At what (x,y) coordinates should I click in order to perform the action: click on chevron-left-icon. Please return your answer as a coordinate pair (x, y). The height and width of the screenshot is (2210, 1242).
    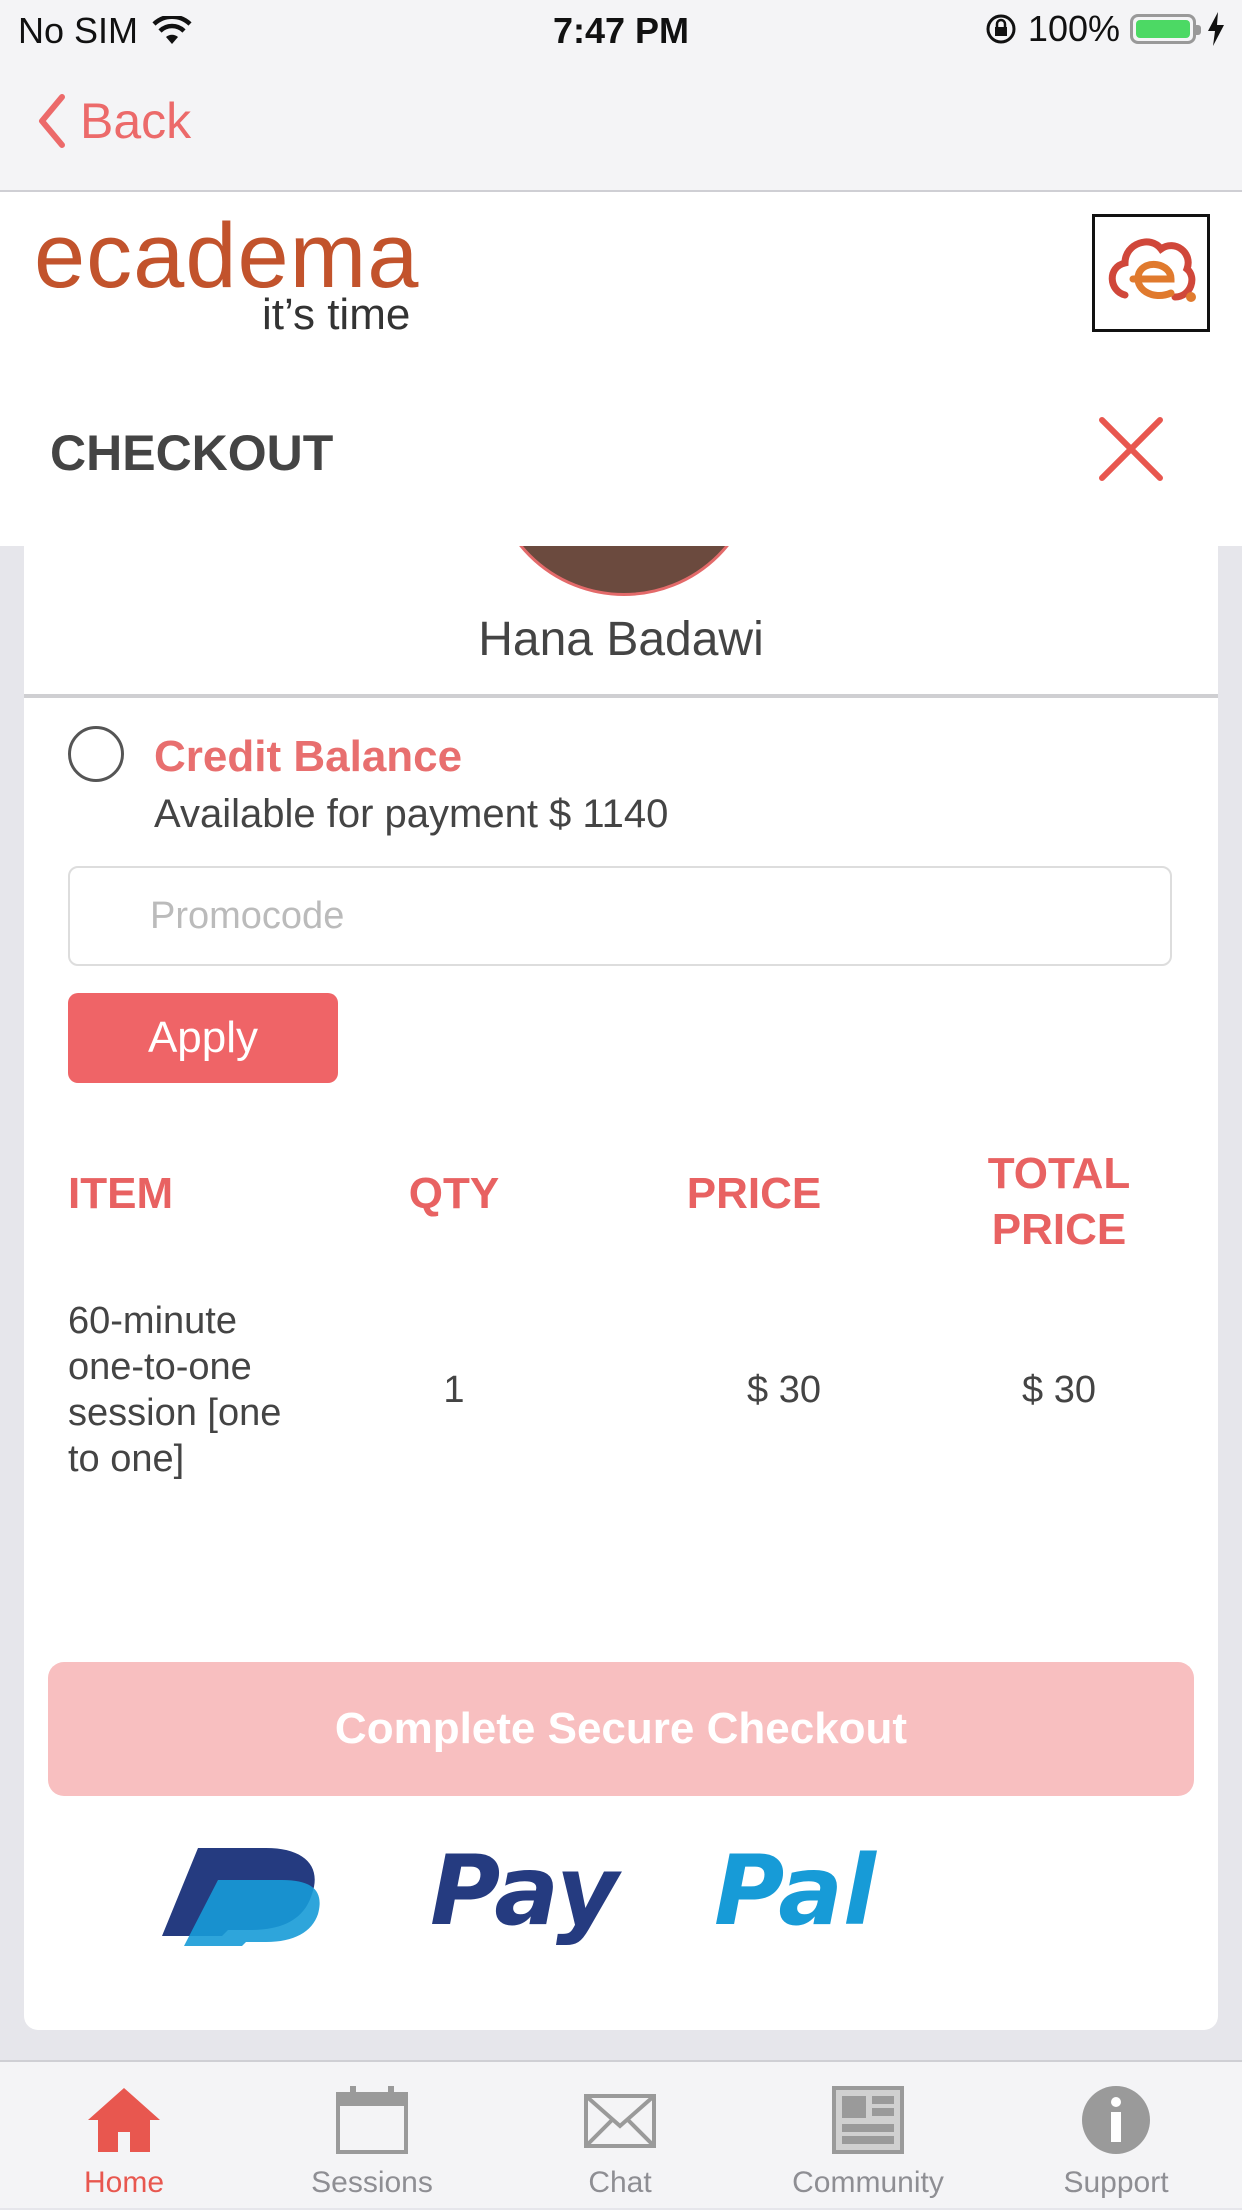
    Looking at the image, I should click on (52, 121).